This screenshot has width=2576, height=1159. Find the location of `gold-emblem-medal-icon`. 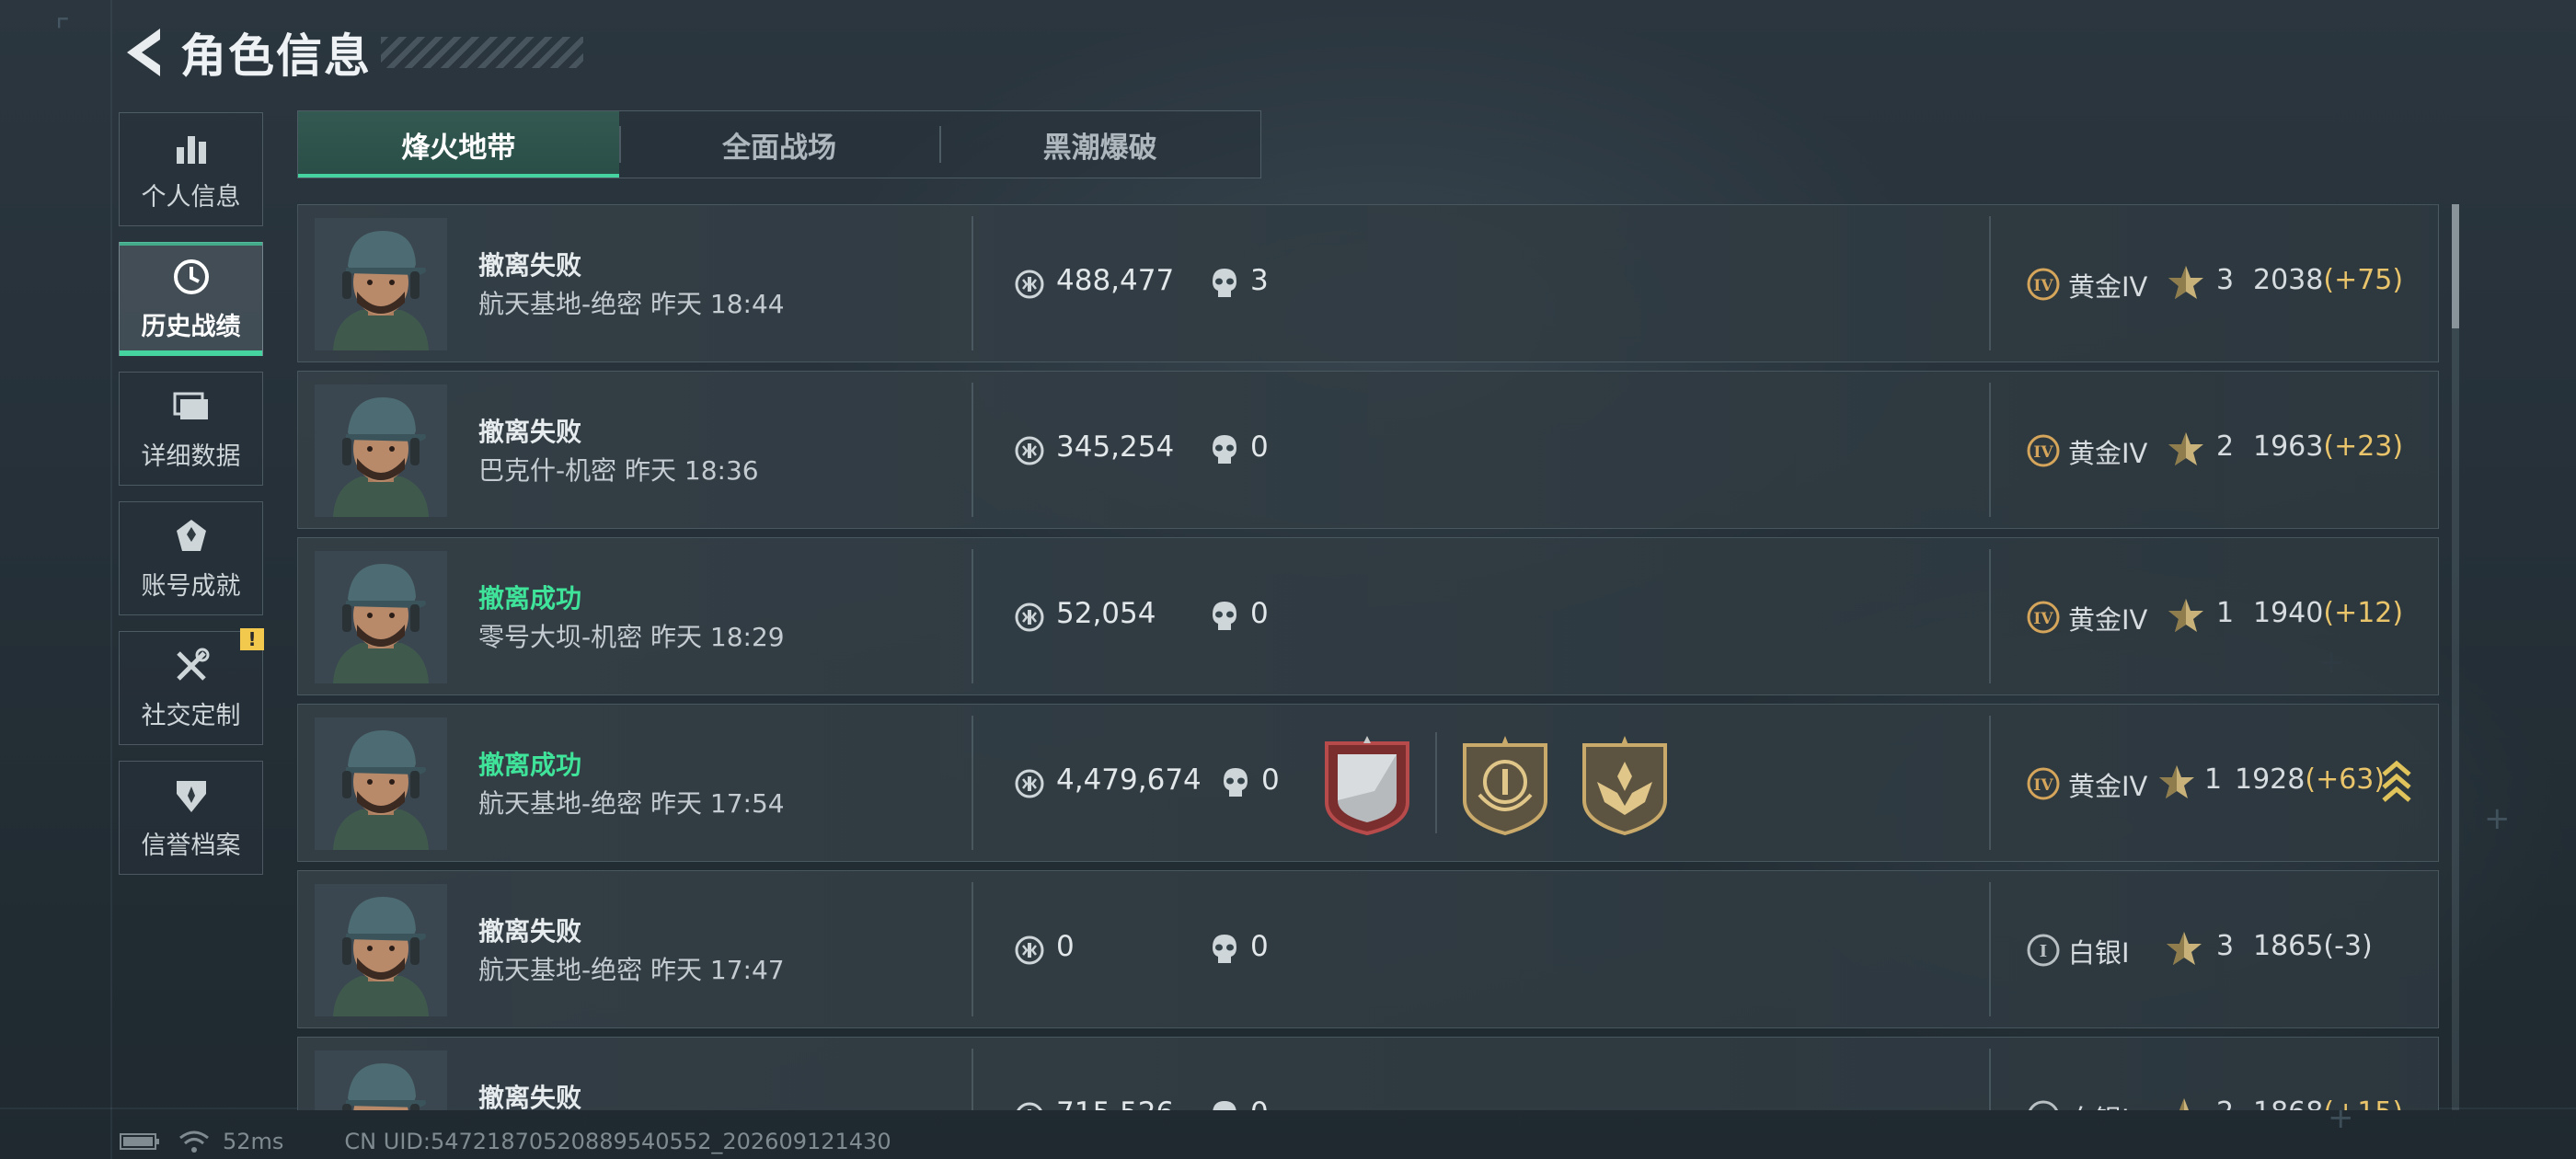

gold-emblem-medal-icon is located at coordinates (1505, 786).